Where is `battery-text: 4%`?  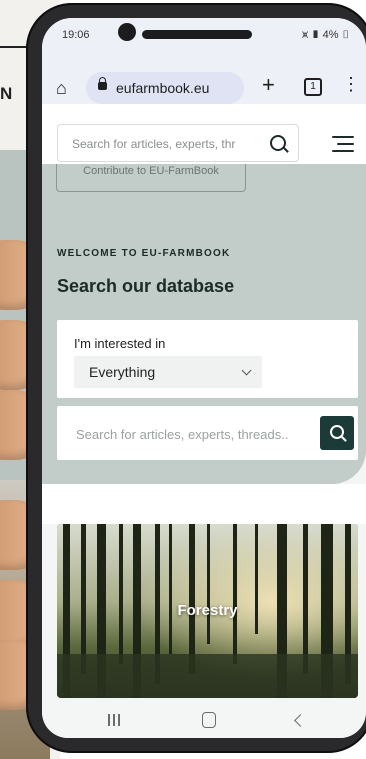 battery-text: 4% is located at coordinates (330, 35).